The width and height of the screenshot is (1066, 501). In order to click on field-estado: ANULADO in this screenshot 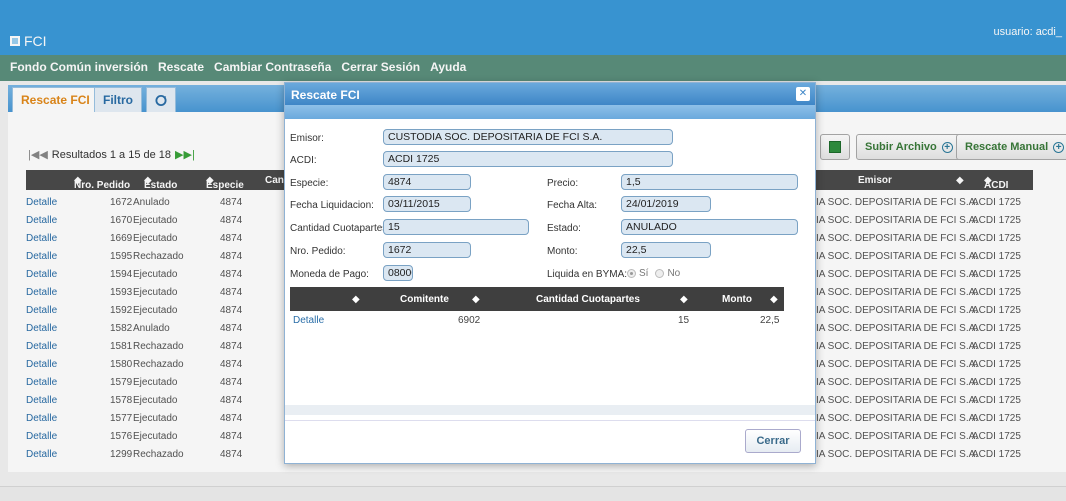, I will do `click(709, 227)`.